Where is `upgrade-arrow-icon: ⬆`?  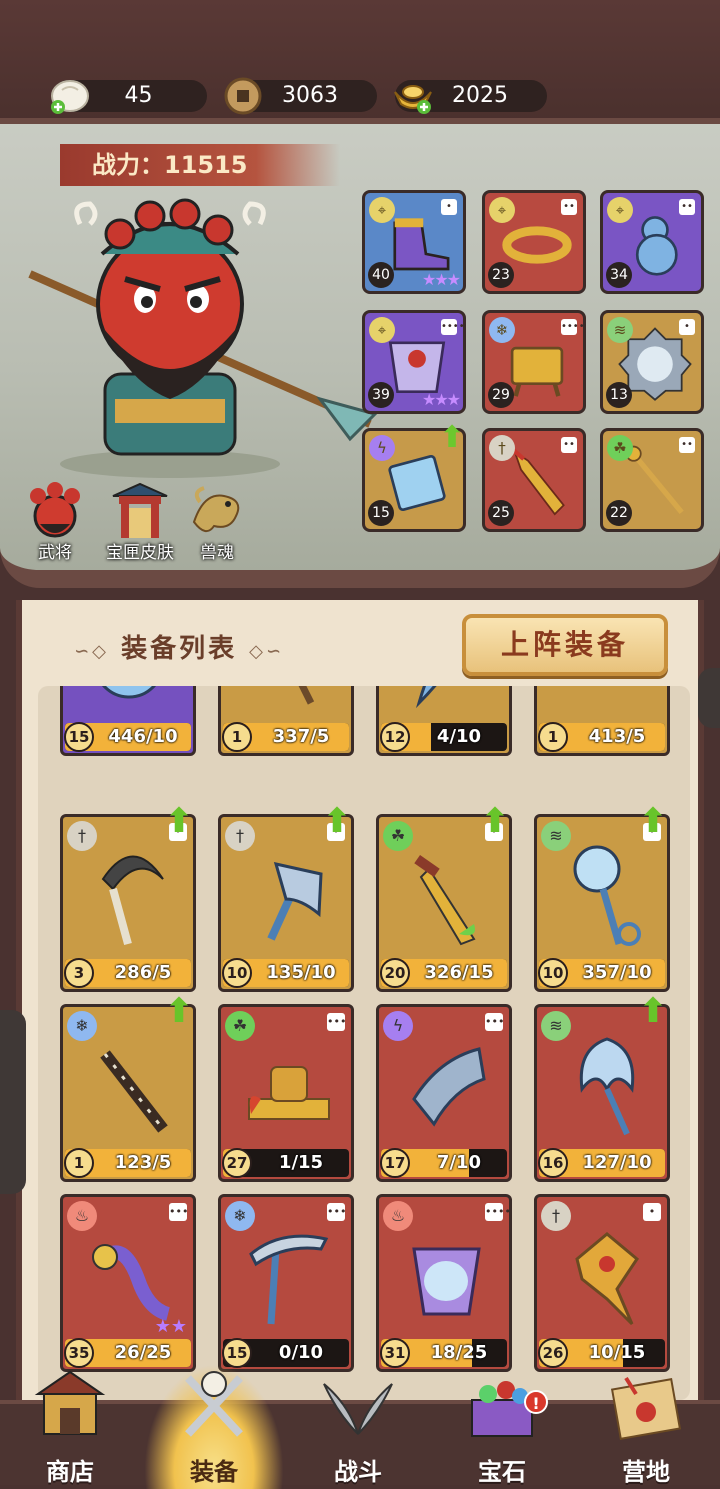 upgrade-arrow-icon: ⬆ is located at coordinates (653, 1011).